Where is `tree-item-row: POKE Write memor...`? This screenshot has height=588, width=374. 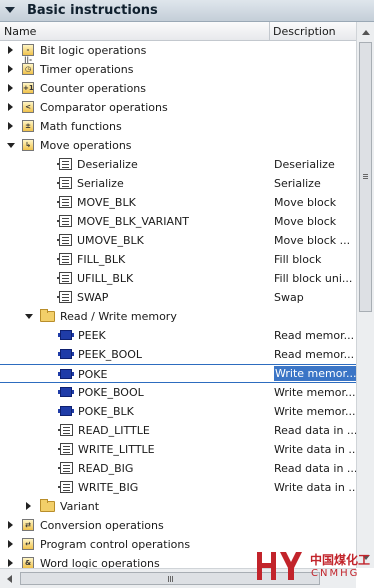 tree-item-row: POKE Write memor... is located at coordinates (178, 373).